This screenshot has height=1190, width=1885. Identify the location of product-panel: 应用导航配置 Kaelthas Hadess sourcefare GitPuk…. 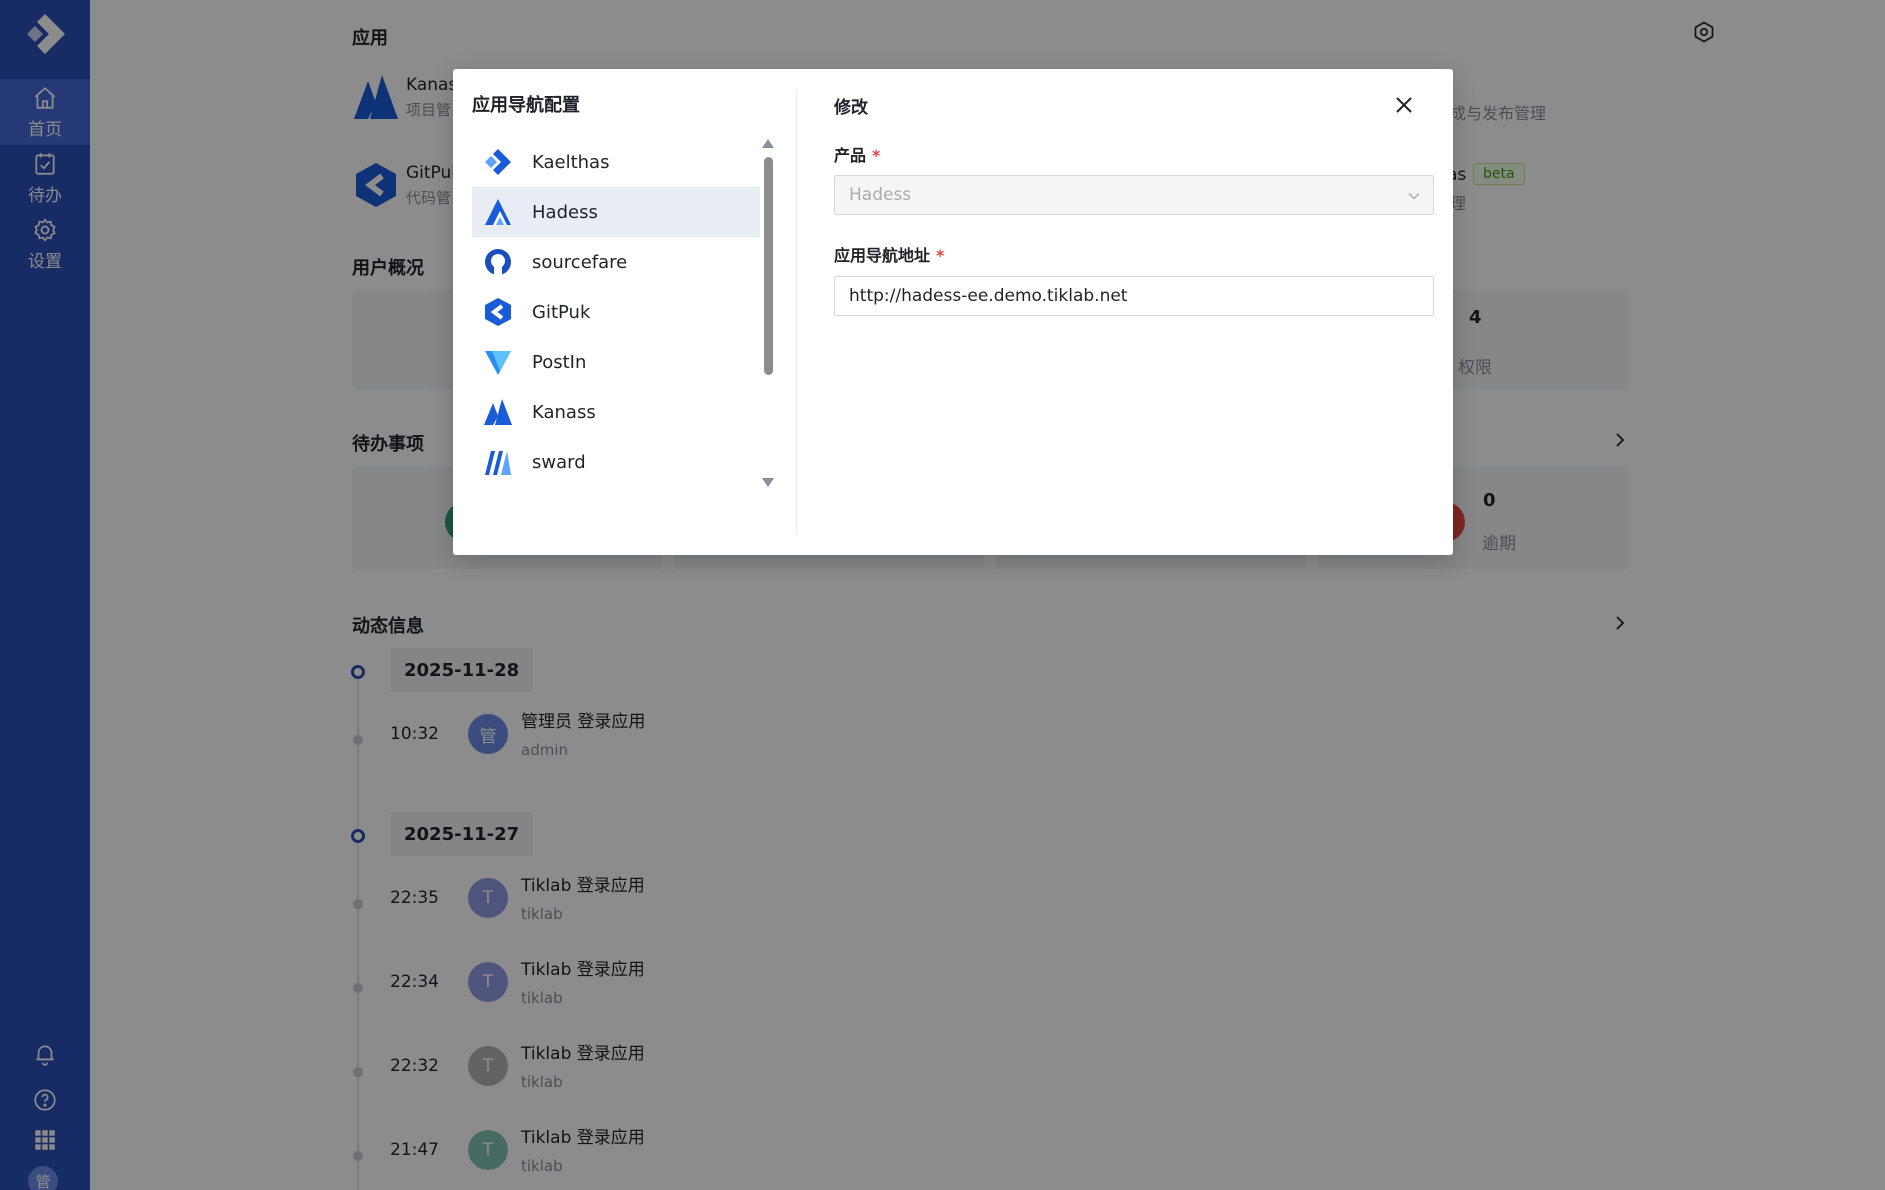
(625, 312).